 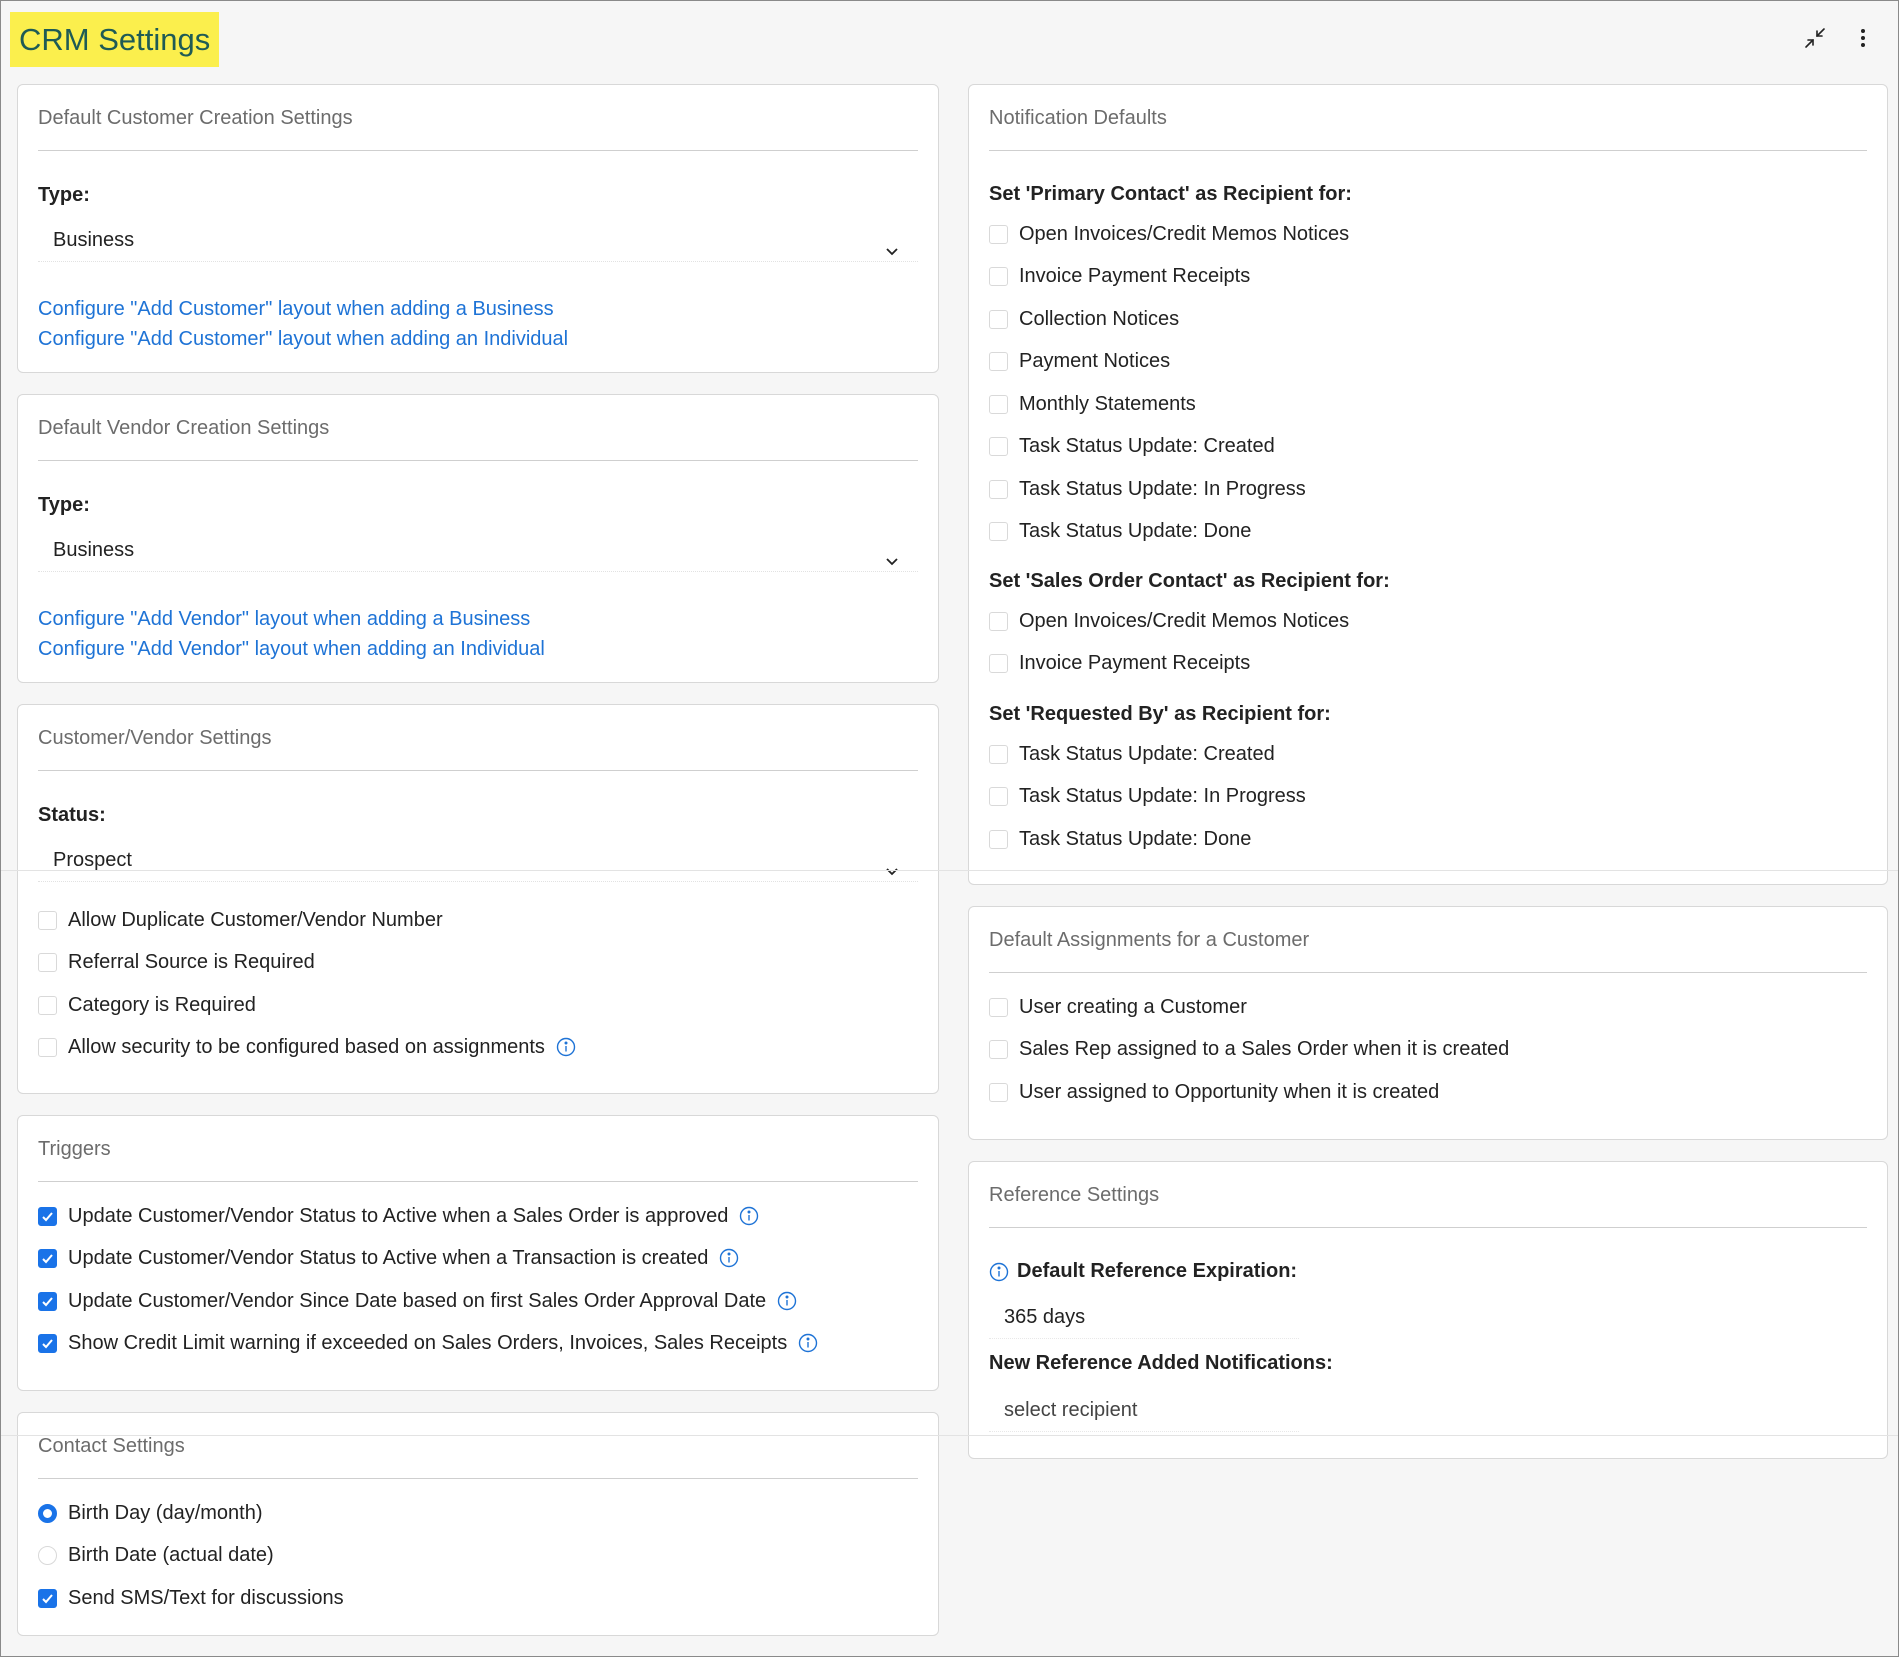 I want to click on option-label: Task Status Update: Created, so click(x=1147, y=753).